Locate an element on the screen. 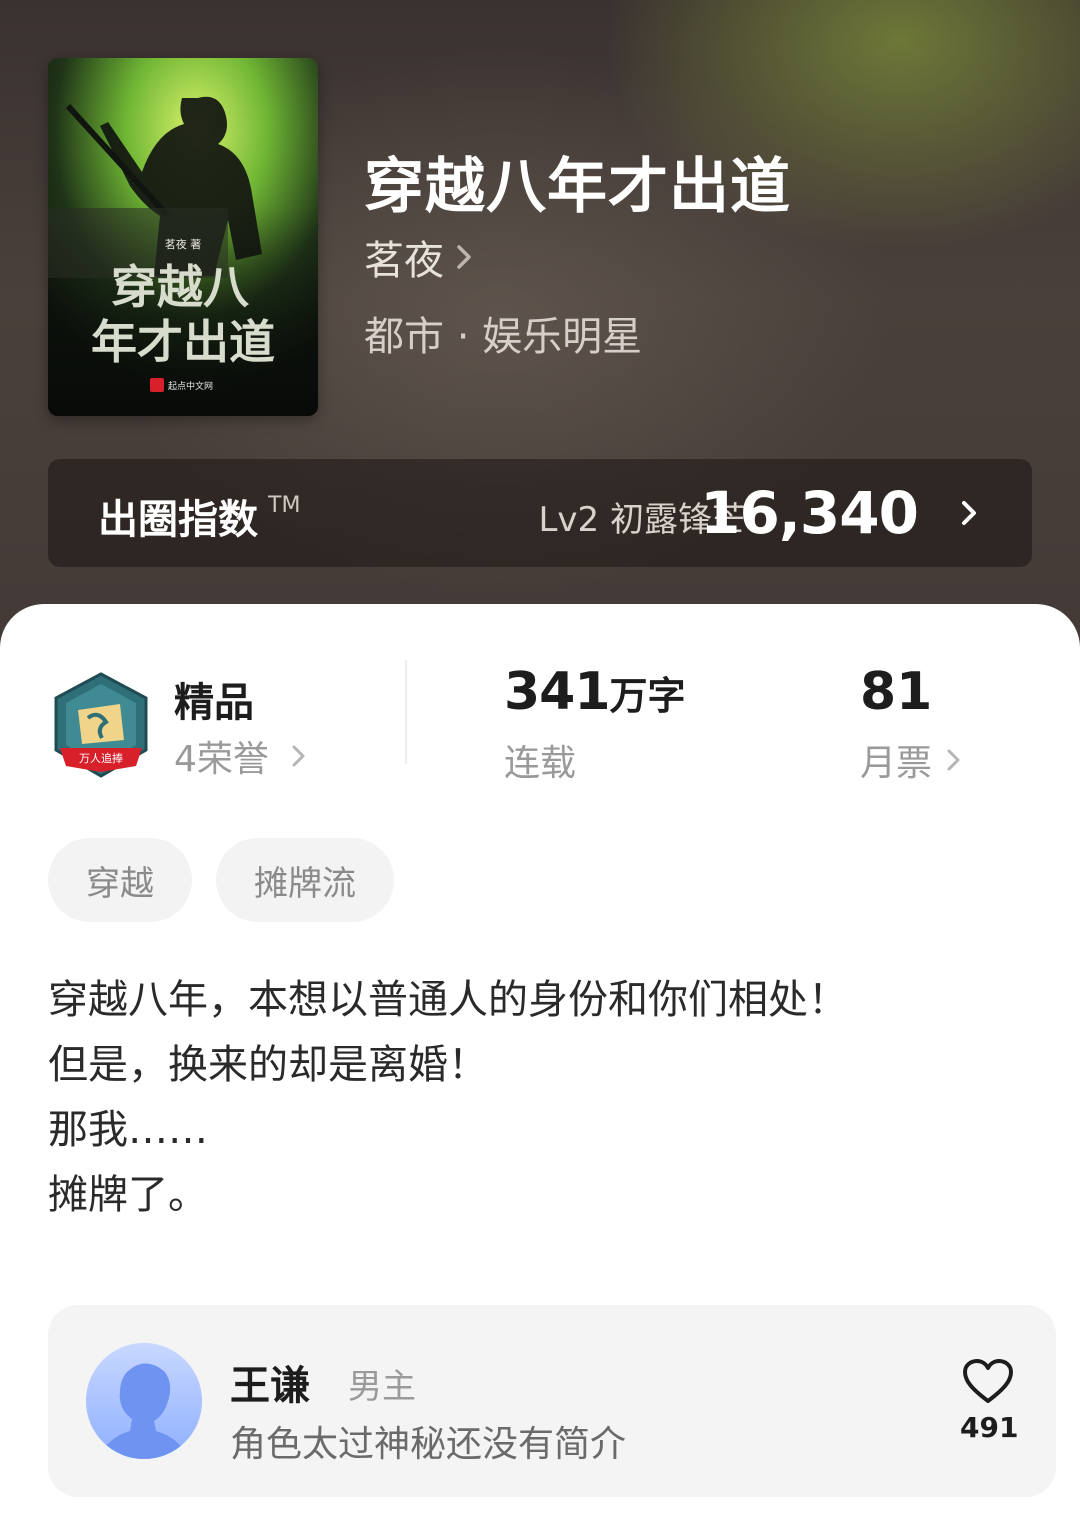 The height and width of the screenshot is (1518, 1080). monthly-tickets-link: 月票 is located at coordinates (911, 760).